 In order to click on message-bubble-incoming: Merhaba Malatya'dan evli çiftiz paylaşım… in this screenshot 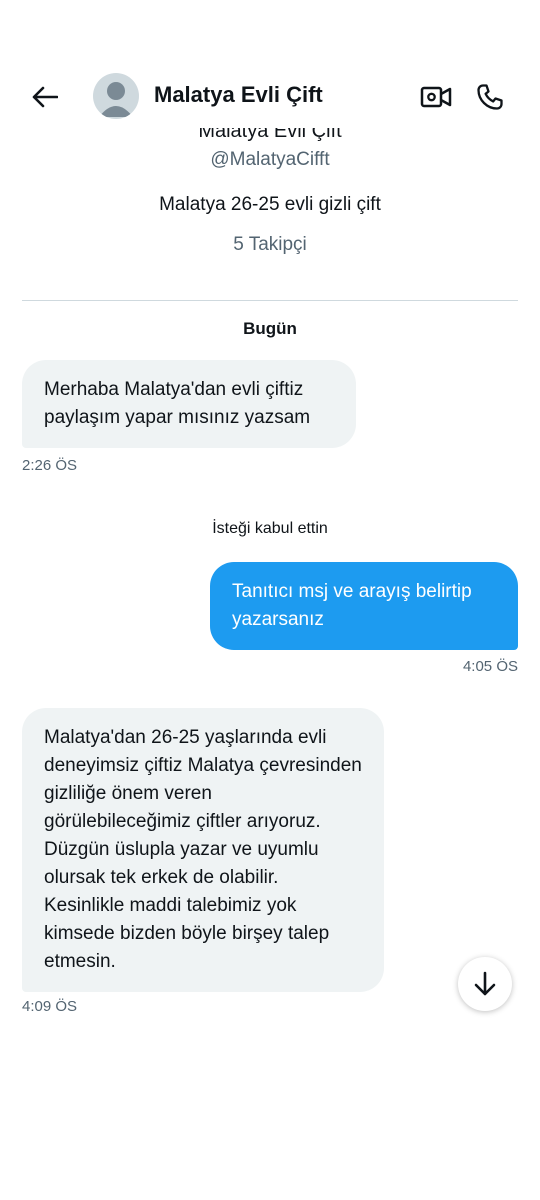, I will do `click(189, 404)`.